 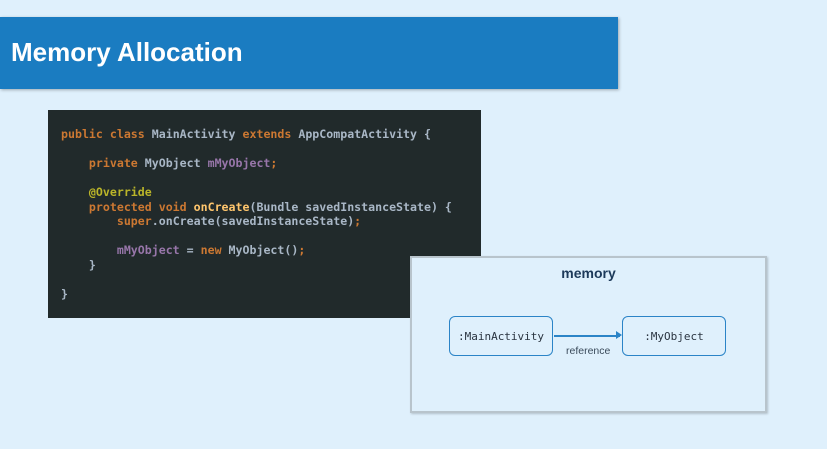 What do you see at coordinates (588, 273) in the screenshot?
I see `memory-title: memory` at bounding box center [588, 273].